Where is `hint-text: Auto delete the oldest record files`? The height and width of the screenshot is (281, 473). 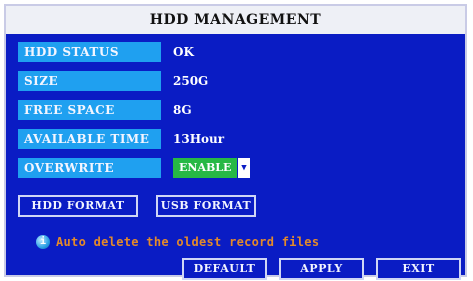
hint-text: Auto delete the oldest record files is located at coordinates (188, 242).